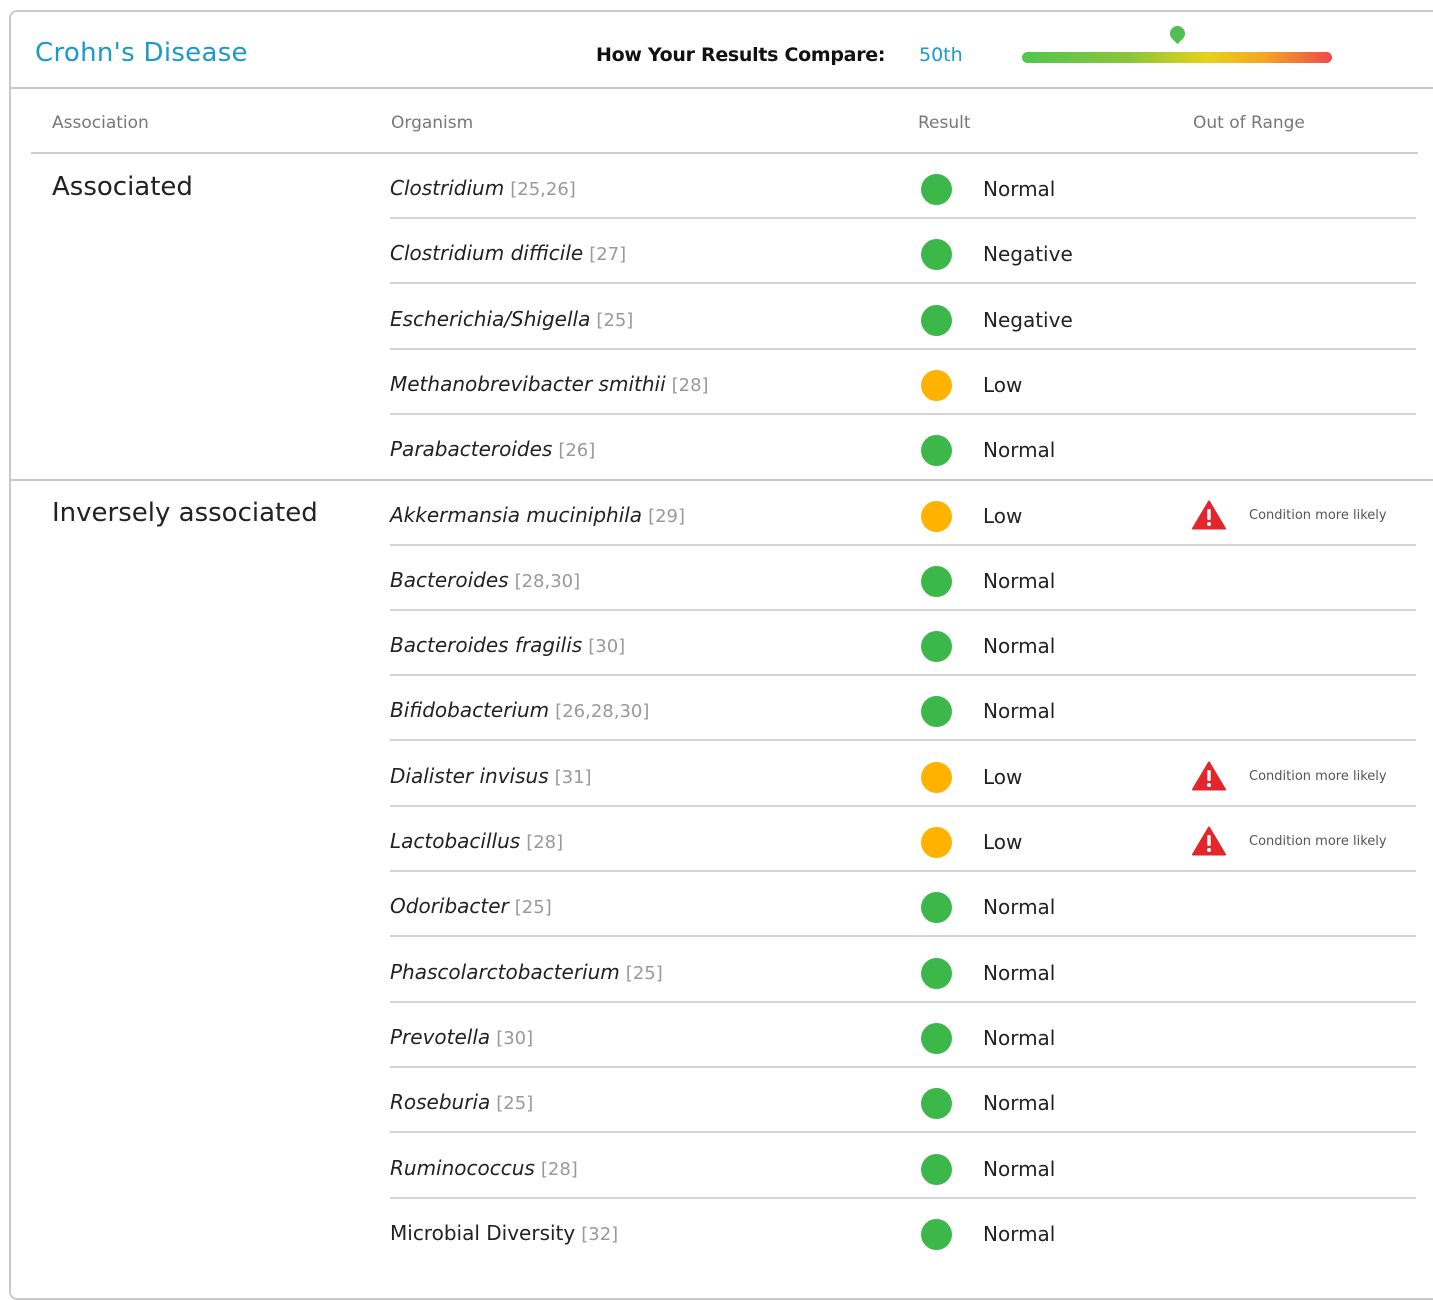 This screenshot has height=1300, width=1433. I want to click on organism-cell: Phascolarctobacterium [25], so click(526, 972).